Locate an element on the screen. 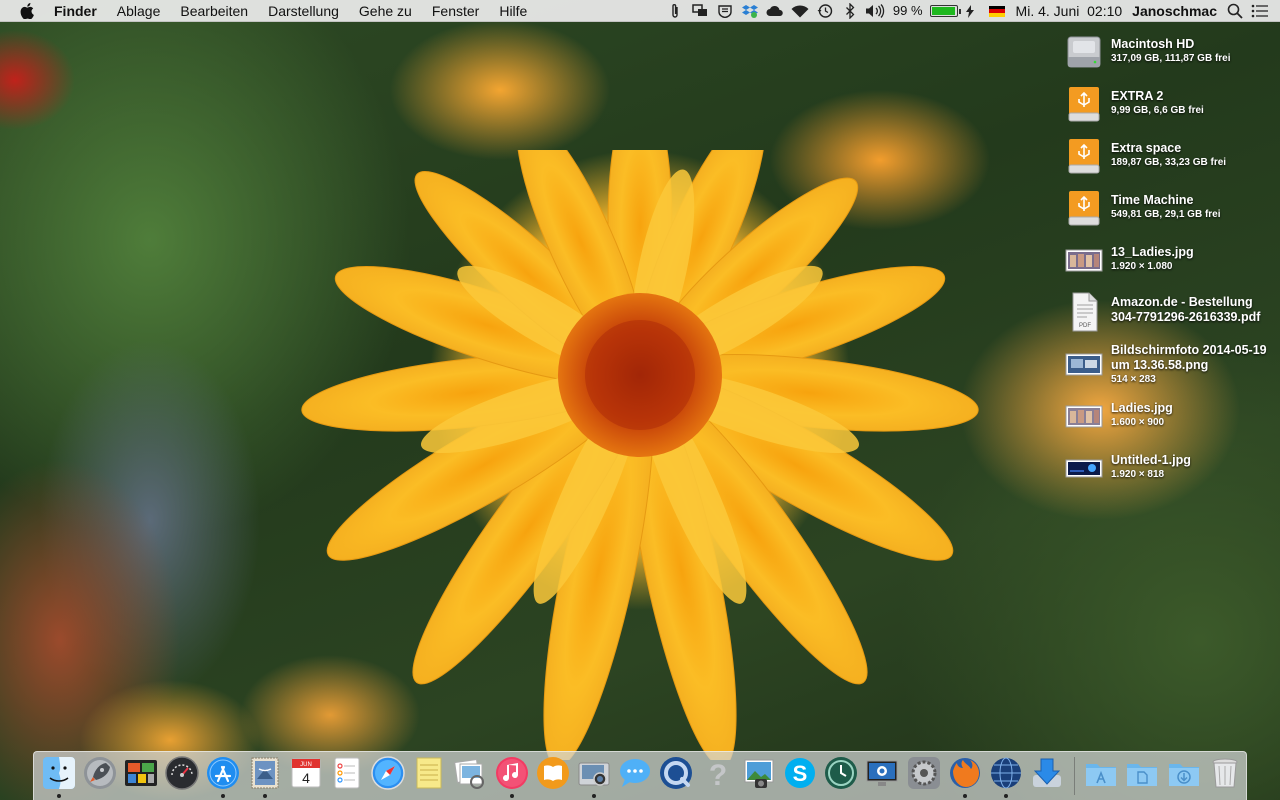  dock-item-skype: S is located at coordinates (799, 776).